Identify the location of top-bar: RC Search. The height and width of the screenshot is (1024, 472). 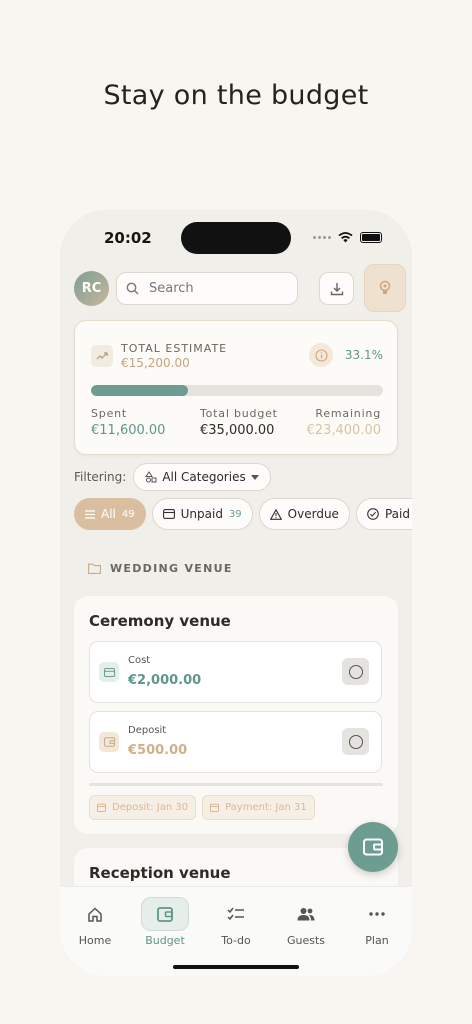
(243, 288).